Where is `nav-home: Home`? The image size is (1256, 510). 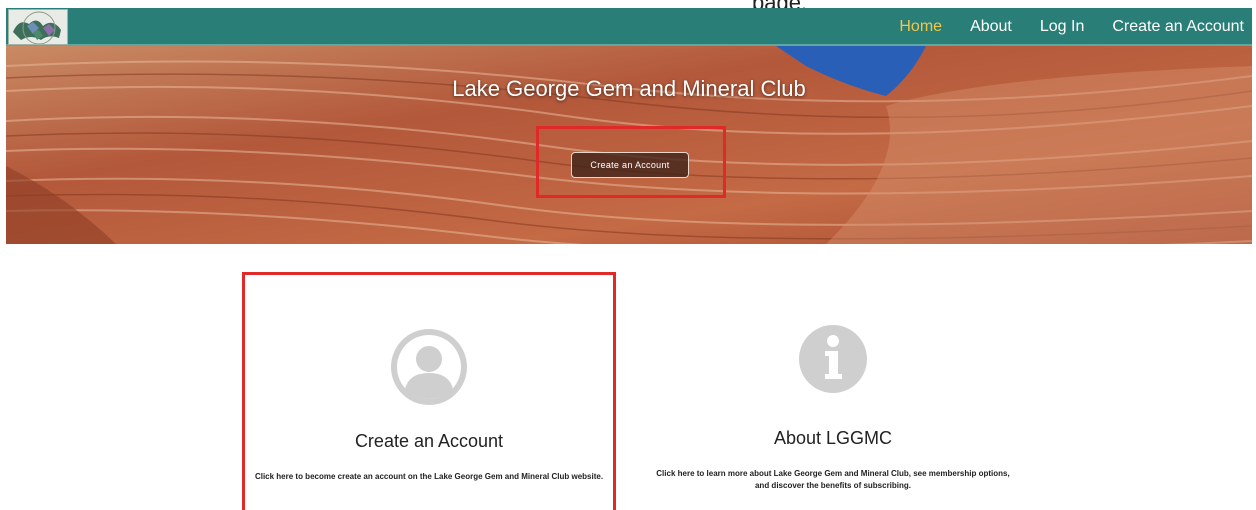 nav-home: Home is located at coordinates (920, 27).